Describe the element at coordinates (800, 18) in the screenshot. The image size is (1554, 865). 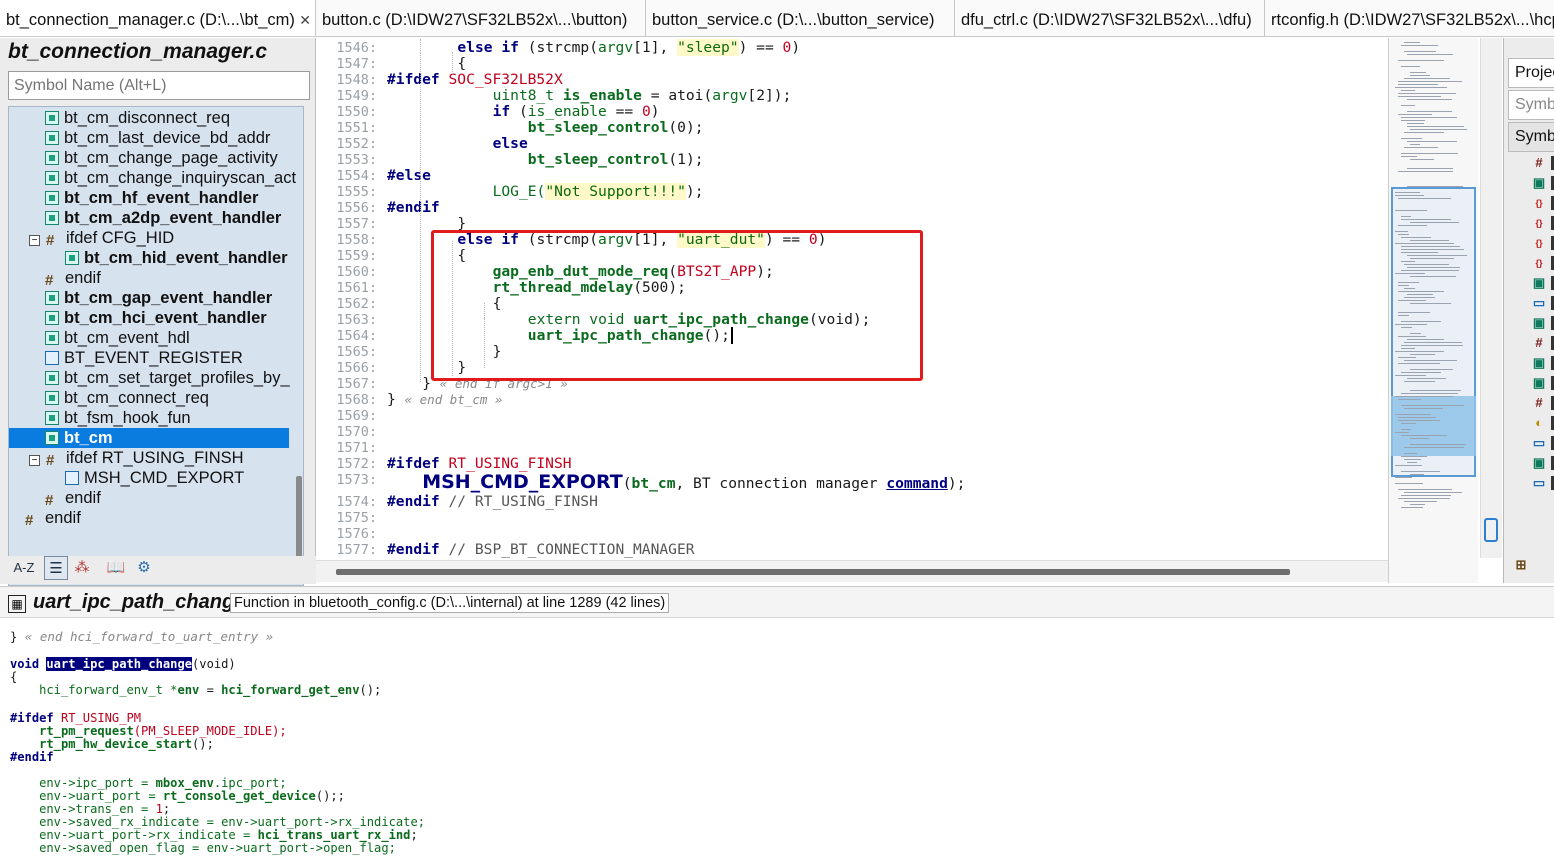
I see `tab-button-service-c: button_service.c (D:\...\button_service)` at that location.